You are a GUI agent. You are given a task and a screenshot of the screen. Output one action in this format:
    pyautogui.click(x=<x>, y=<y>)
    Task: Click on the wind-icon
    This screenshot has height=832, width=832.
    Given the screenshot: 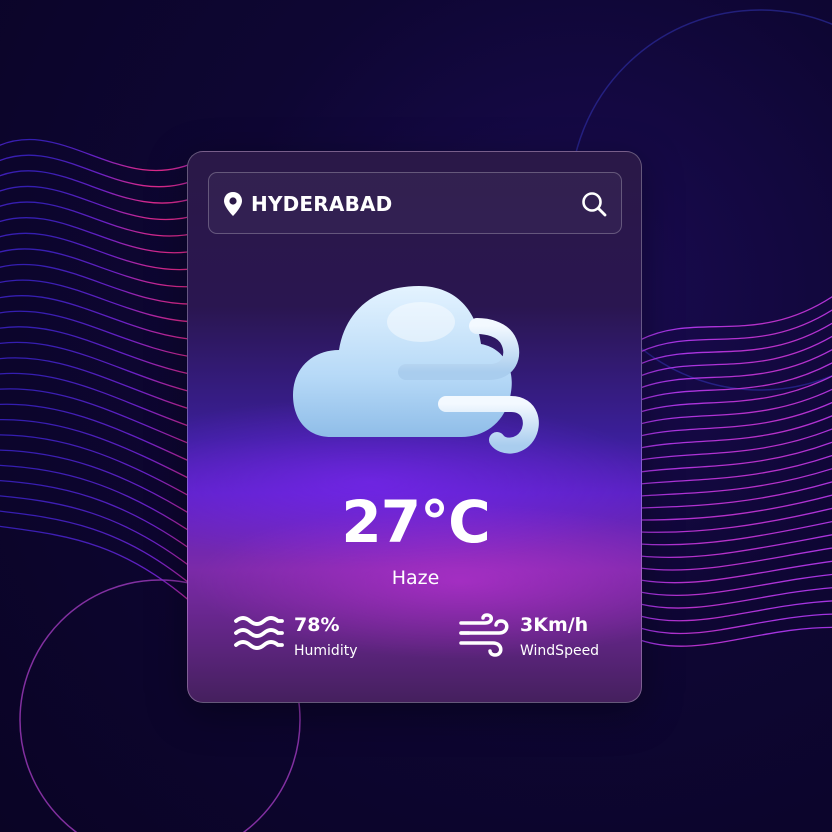 What is the action you would take?
    pyautogui.click(x=484, y=635)
    